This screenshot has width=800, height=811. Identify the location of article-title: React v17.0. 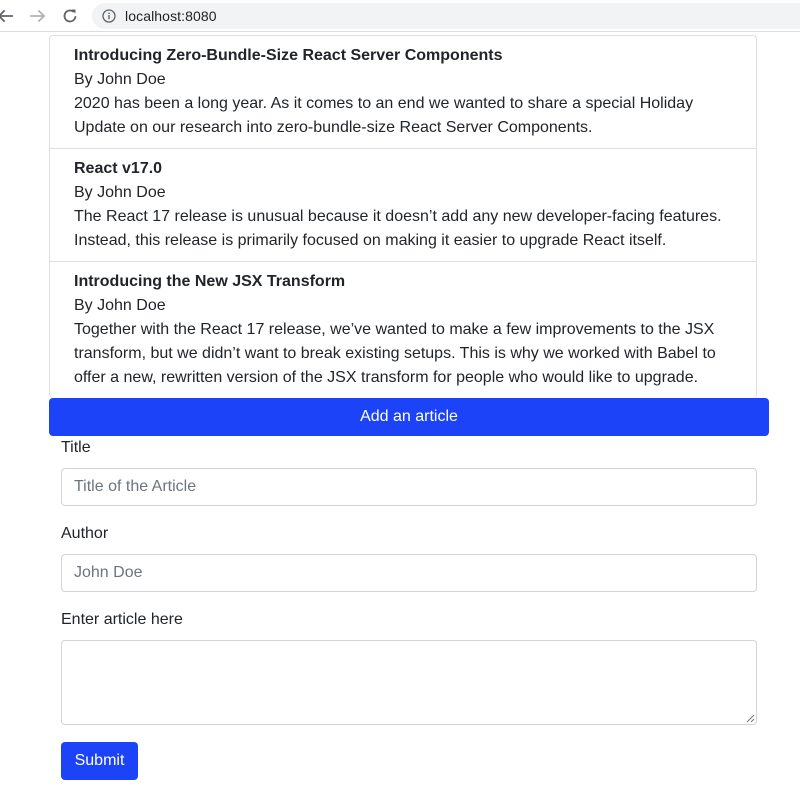
(118, 168).